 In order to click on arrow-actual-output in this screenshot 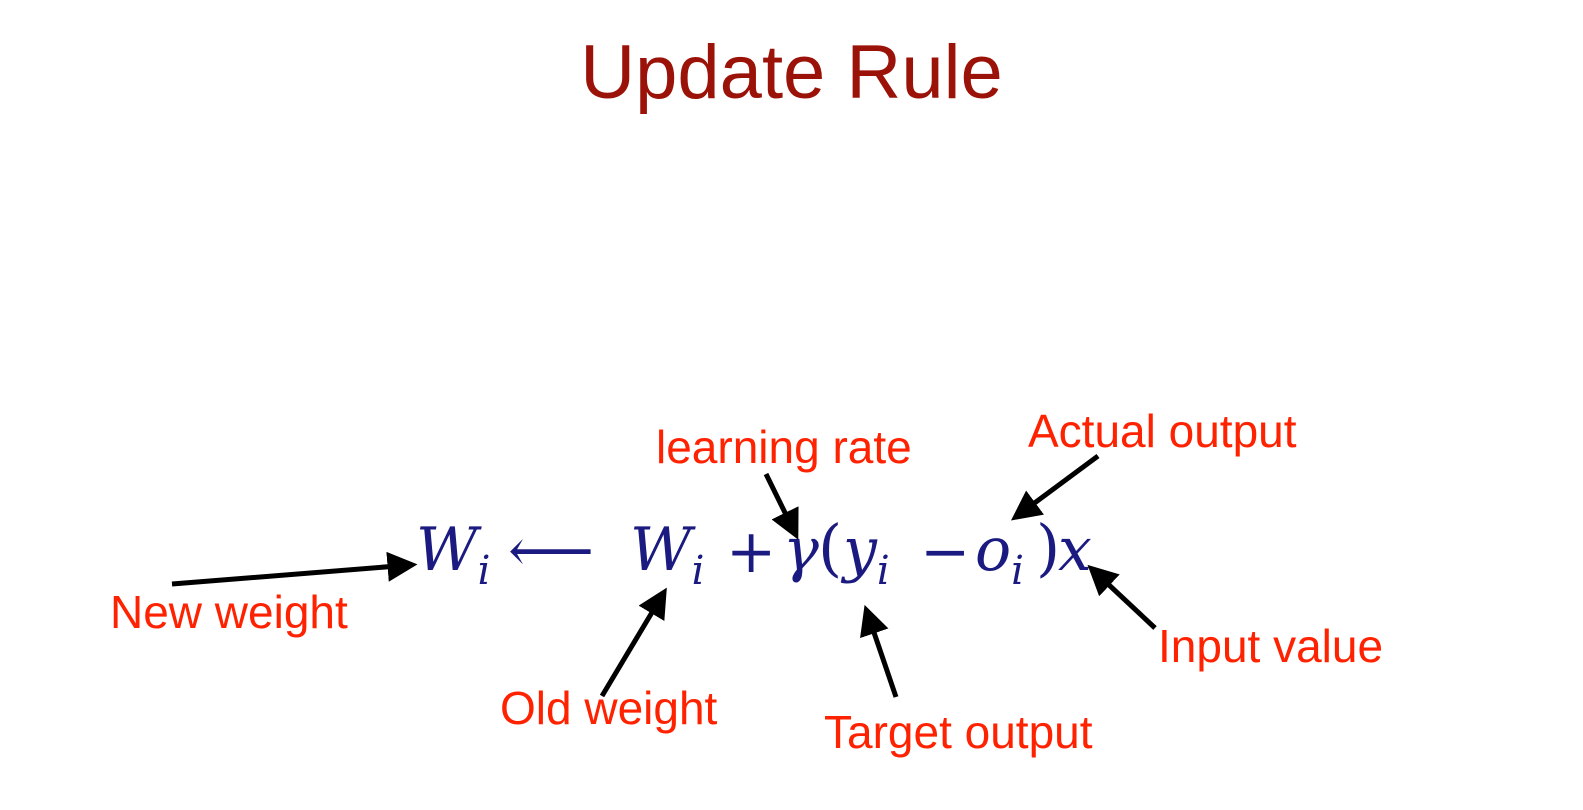, I will do `click(1055, 487)`.